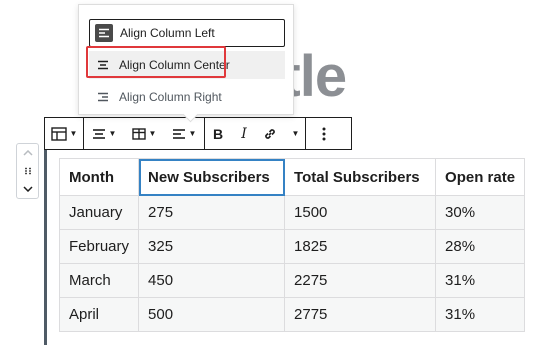 Image resolution: width=550 pixels, height=353 pixels. What do you see at coordinates (174, 65) in the screenshot?
I see `menu-item-label: Align Column Center` at bounding box center [174, 65].